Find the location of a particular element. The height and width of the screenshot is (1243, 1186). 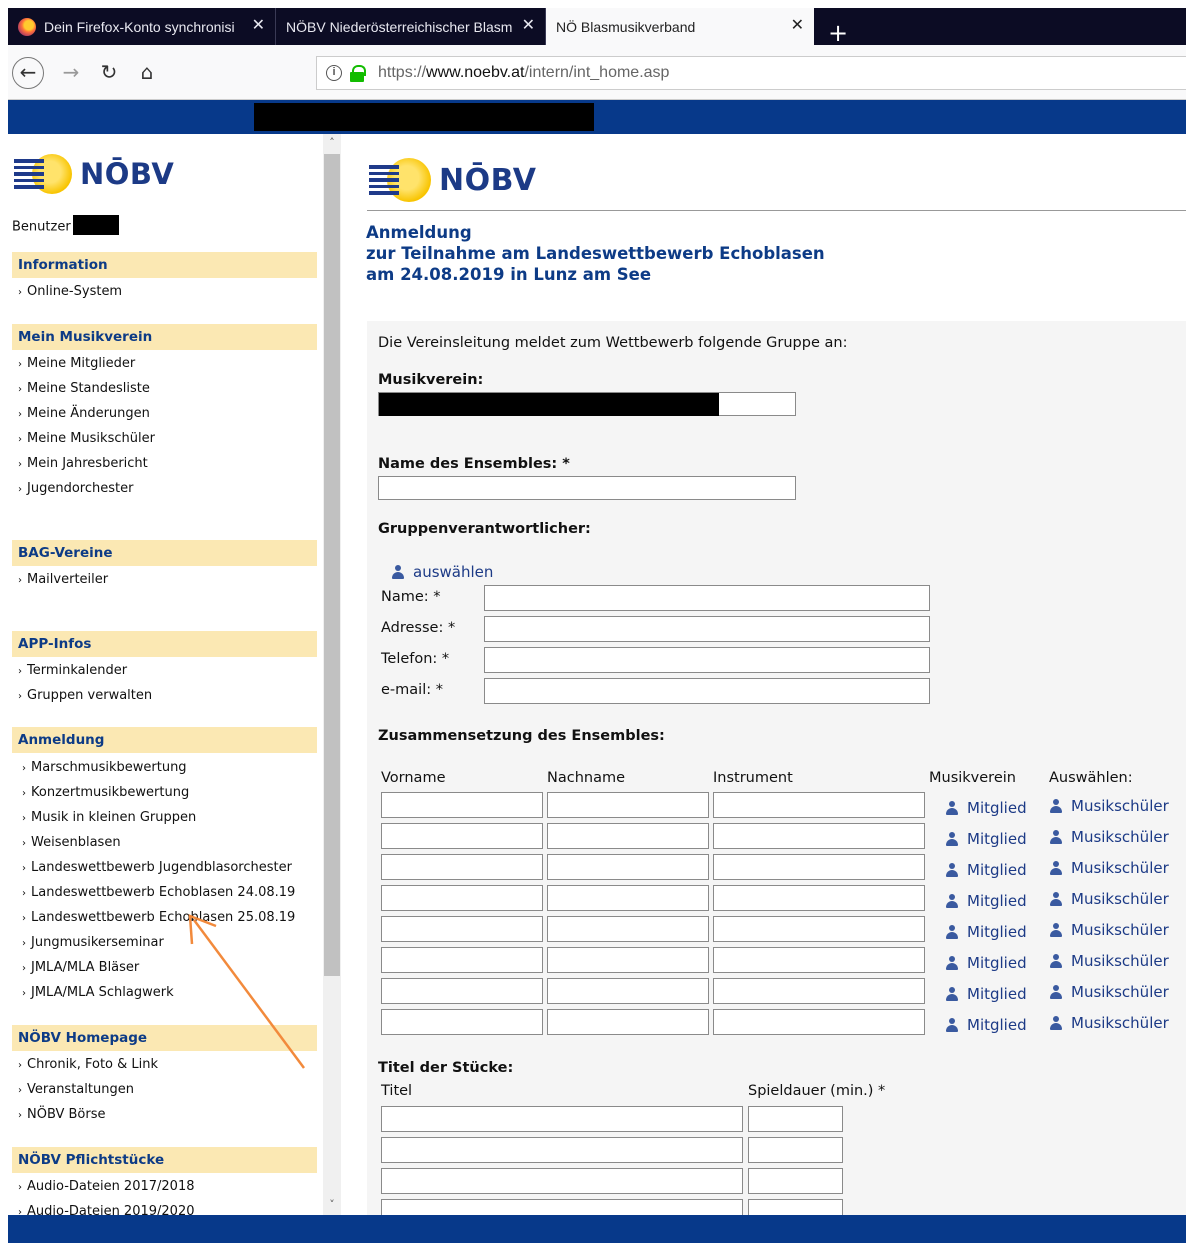

sidebar-item: › Online-System is located at coordinates (70, 292).